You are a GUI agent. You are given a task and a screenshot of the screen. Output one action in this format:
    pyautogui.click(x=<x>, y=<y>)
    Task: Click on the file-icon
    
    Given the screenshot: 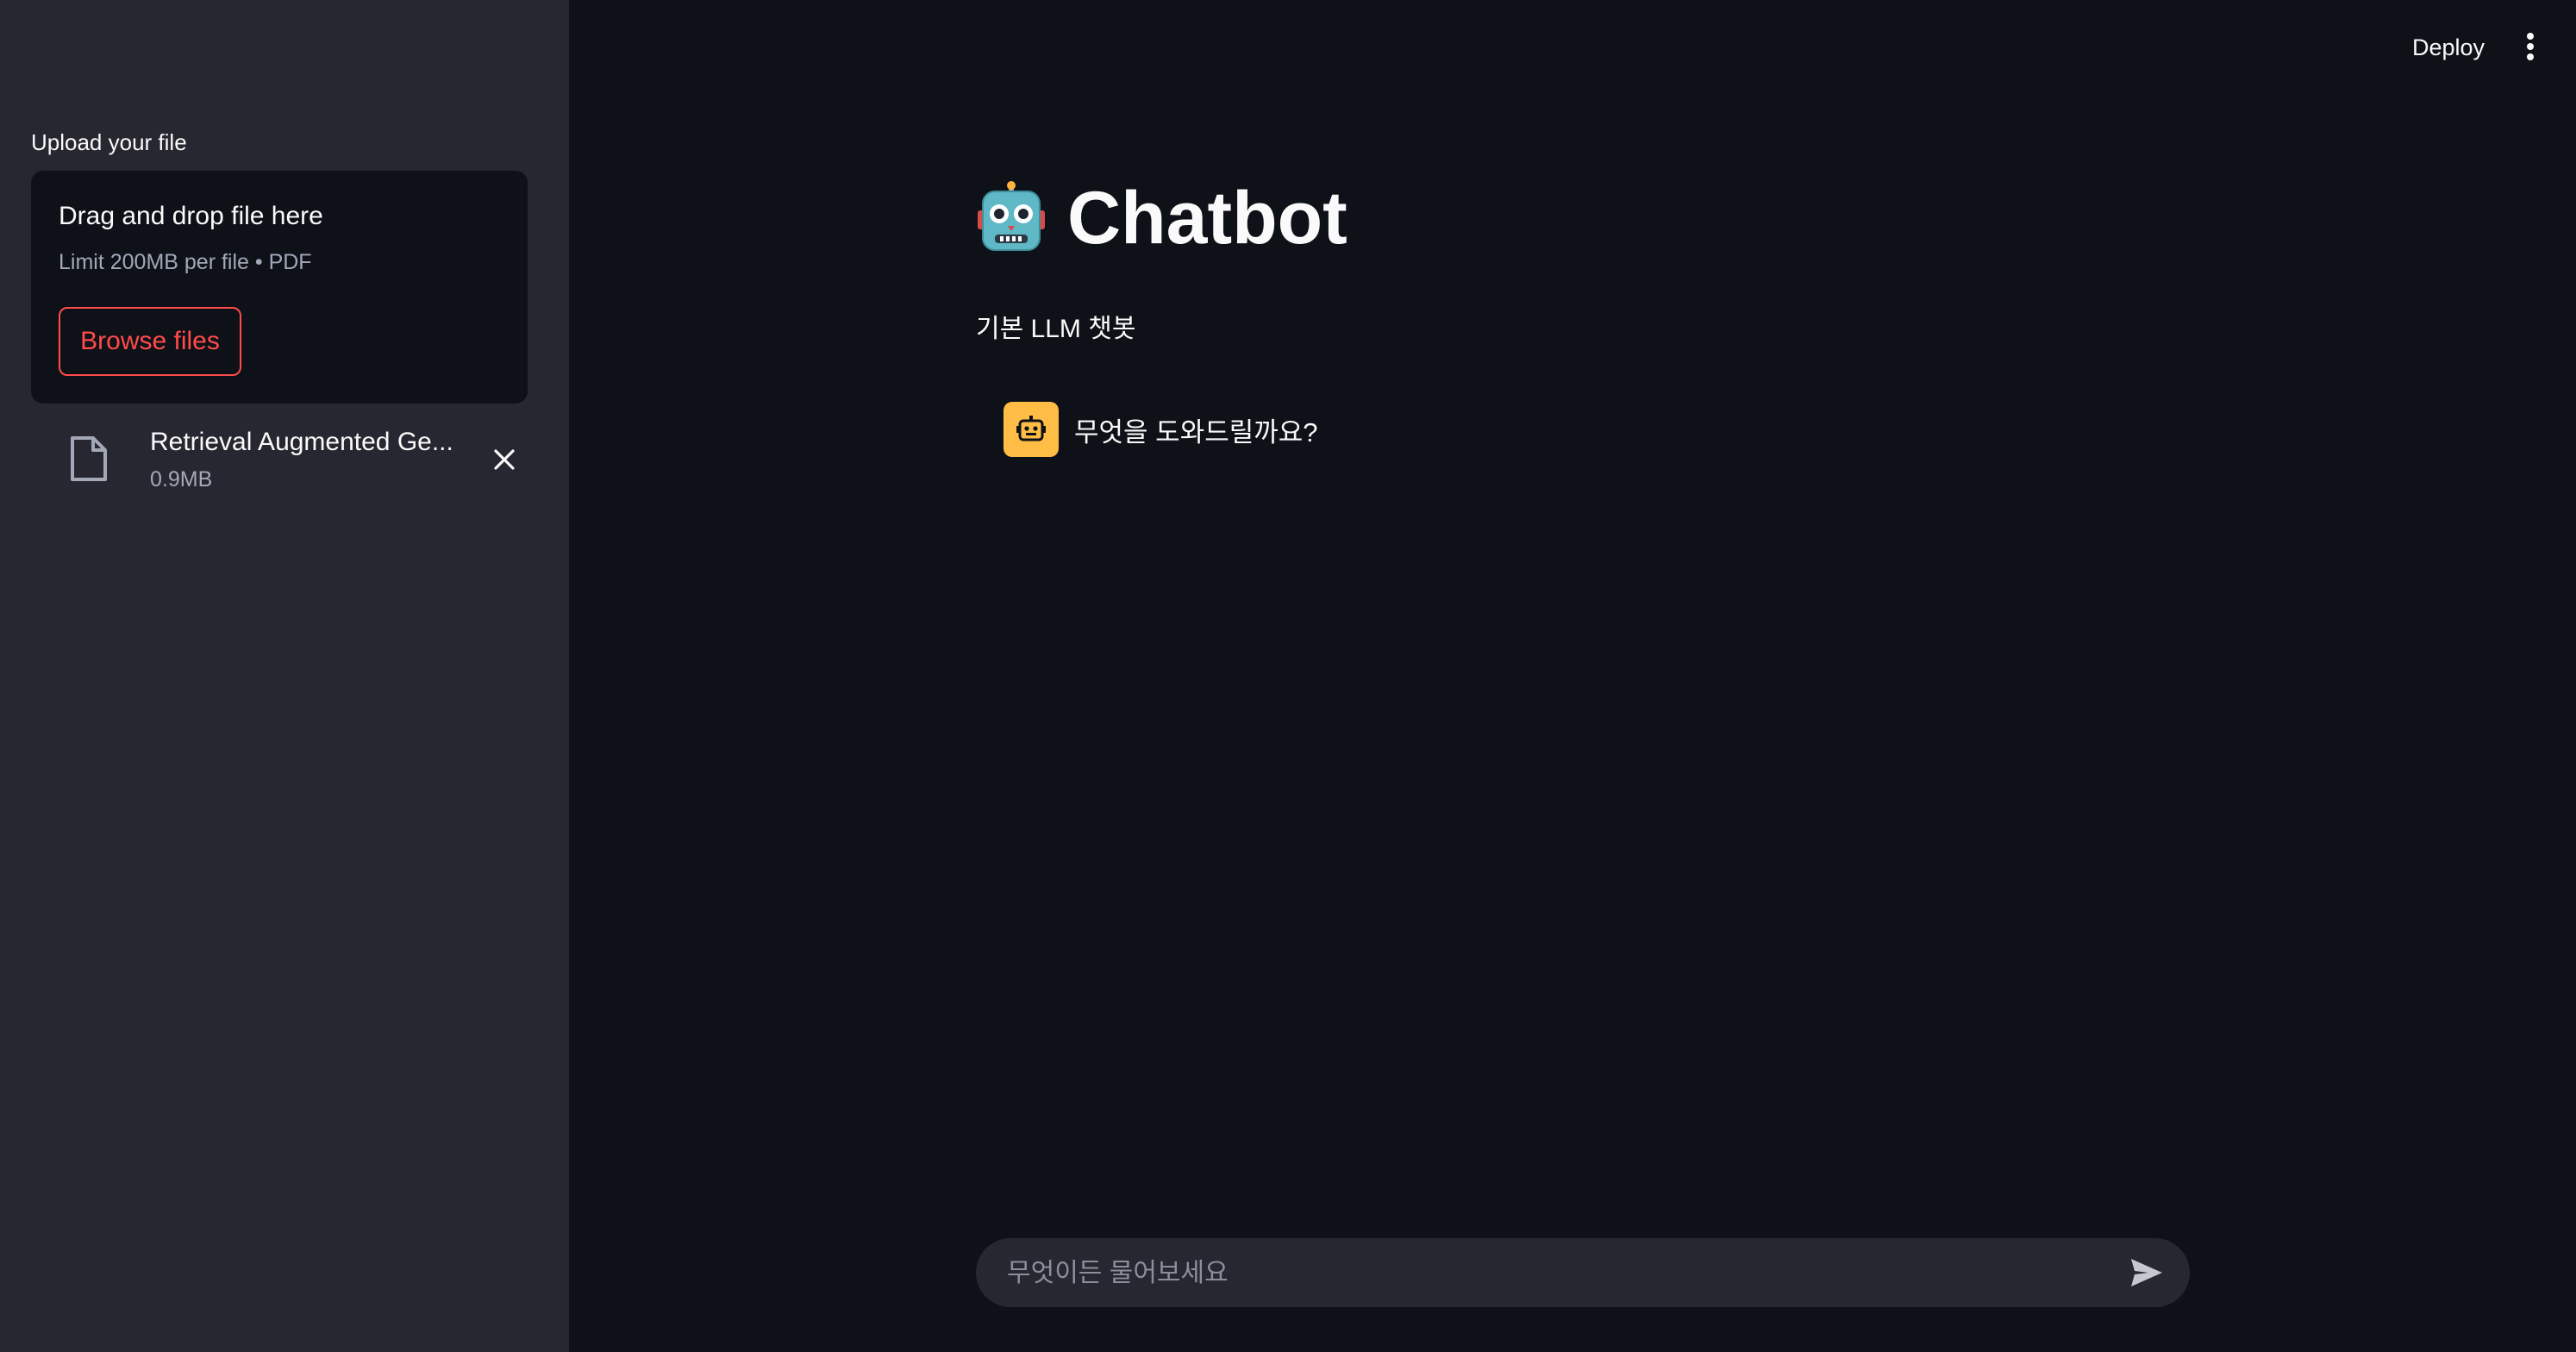 What is the action you would take?
    pyautogui.click(x=89, y=459)
    